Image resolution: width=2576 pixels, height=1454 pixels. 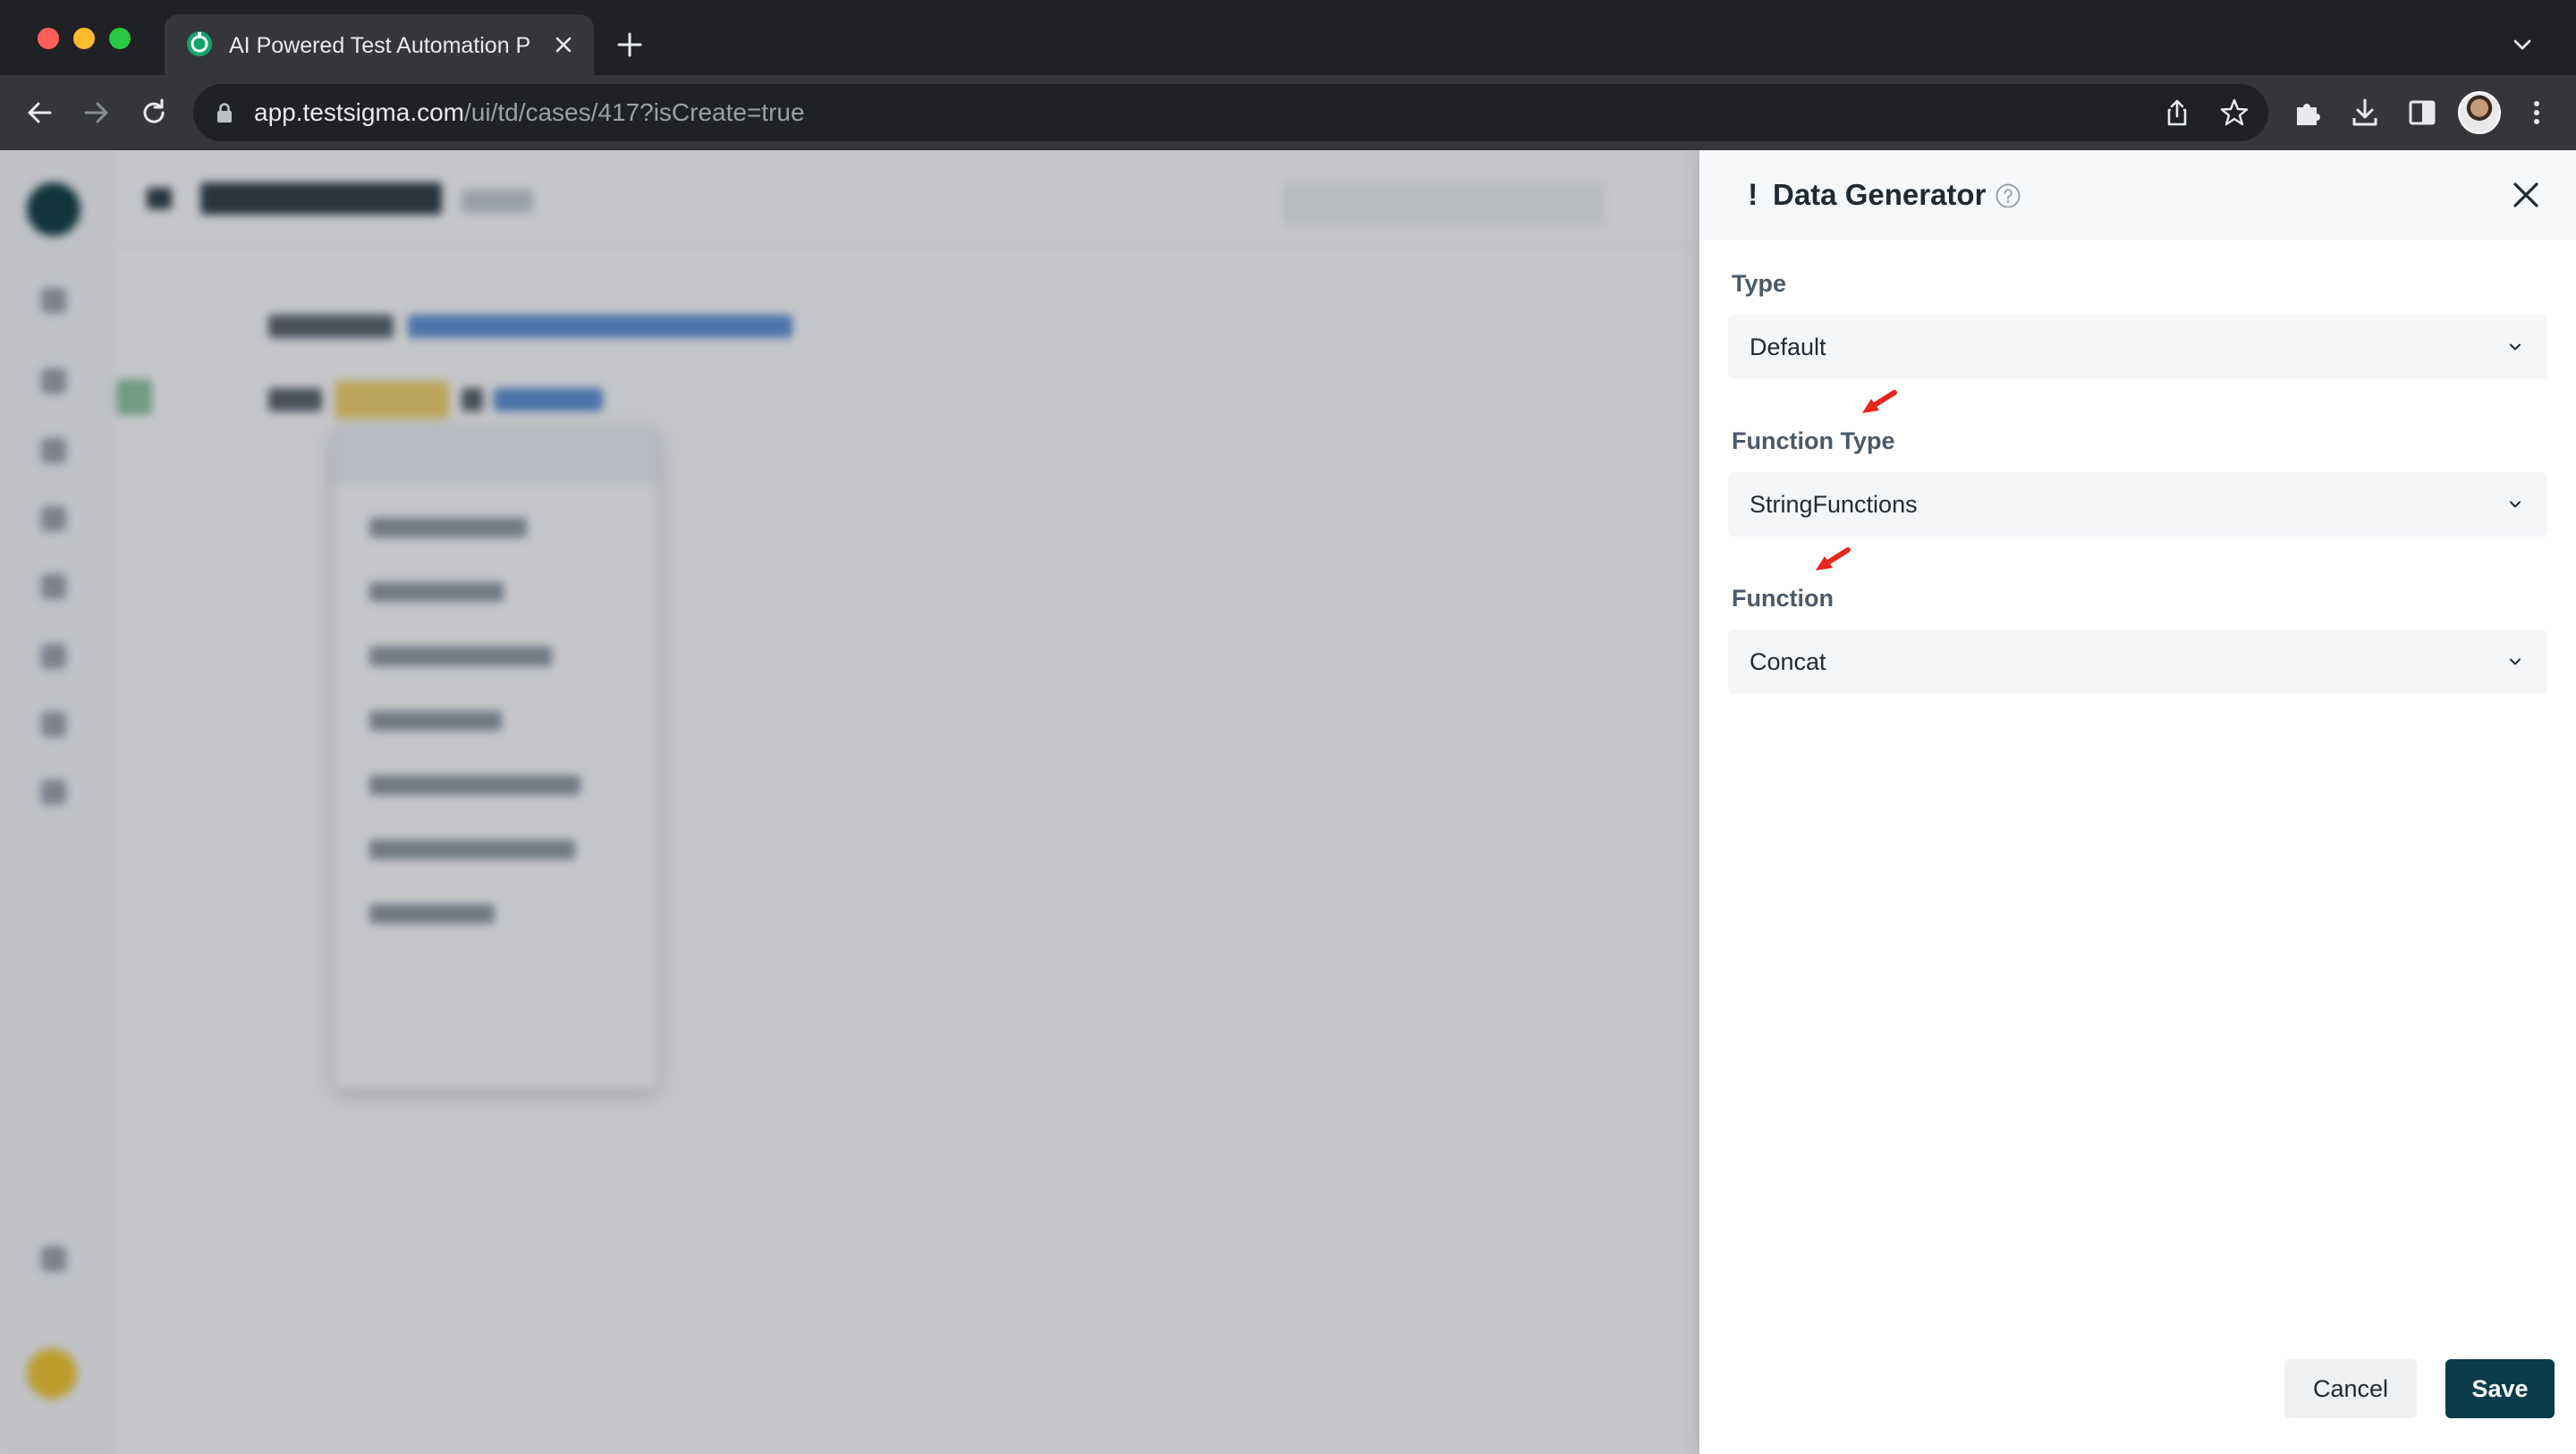 What do you see at coordinates (1753, 195) in the screenshot?
I see `drawer-title-prefix: !` at bounding box center [1753, 195].